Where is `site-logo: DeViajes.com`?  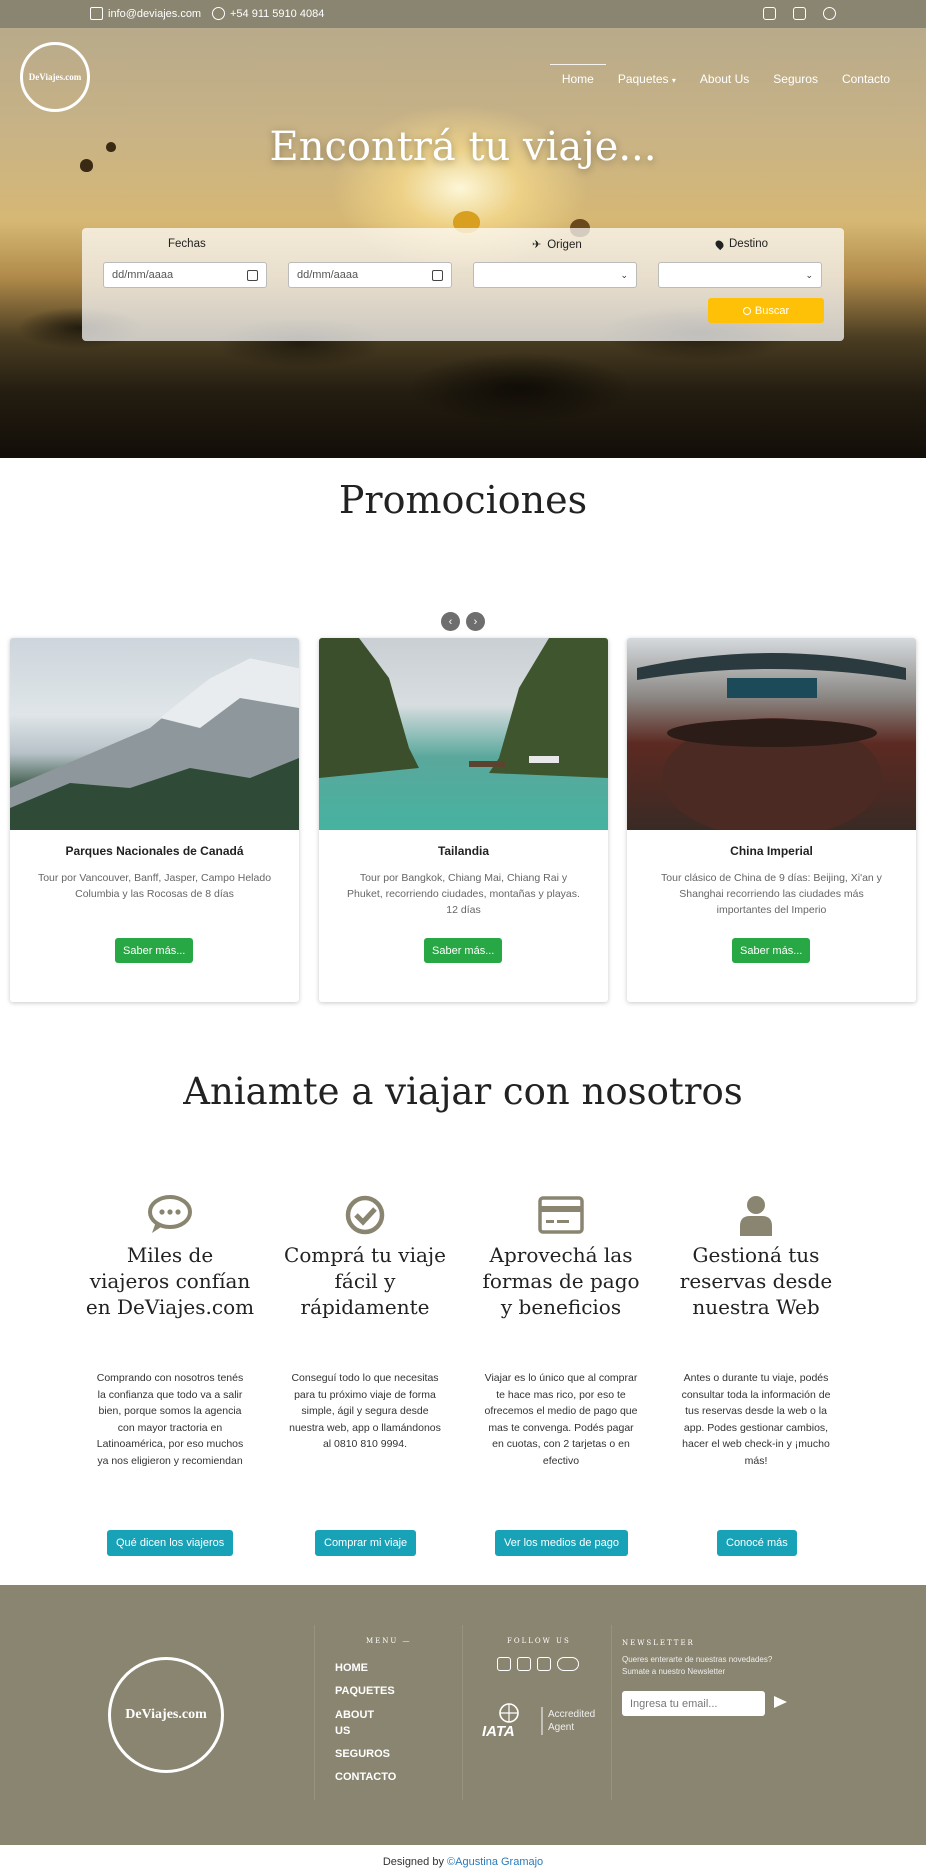
site-logo: DeViajes.com is located at coordinates (55, 77).